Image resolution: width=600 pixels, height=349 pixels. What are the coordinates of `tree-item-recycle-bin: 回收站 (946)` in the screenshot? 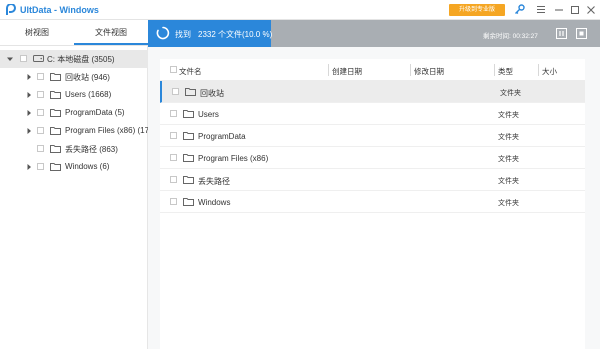 It's located at (74, 77).